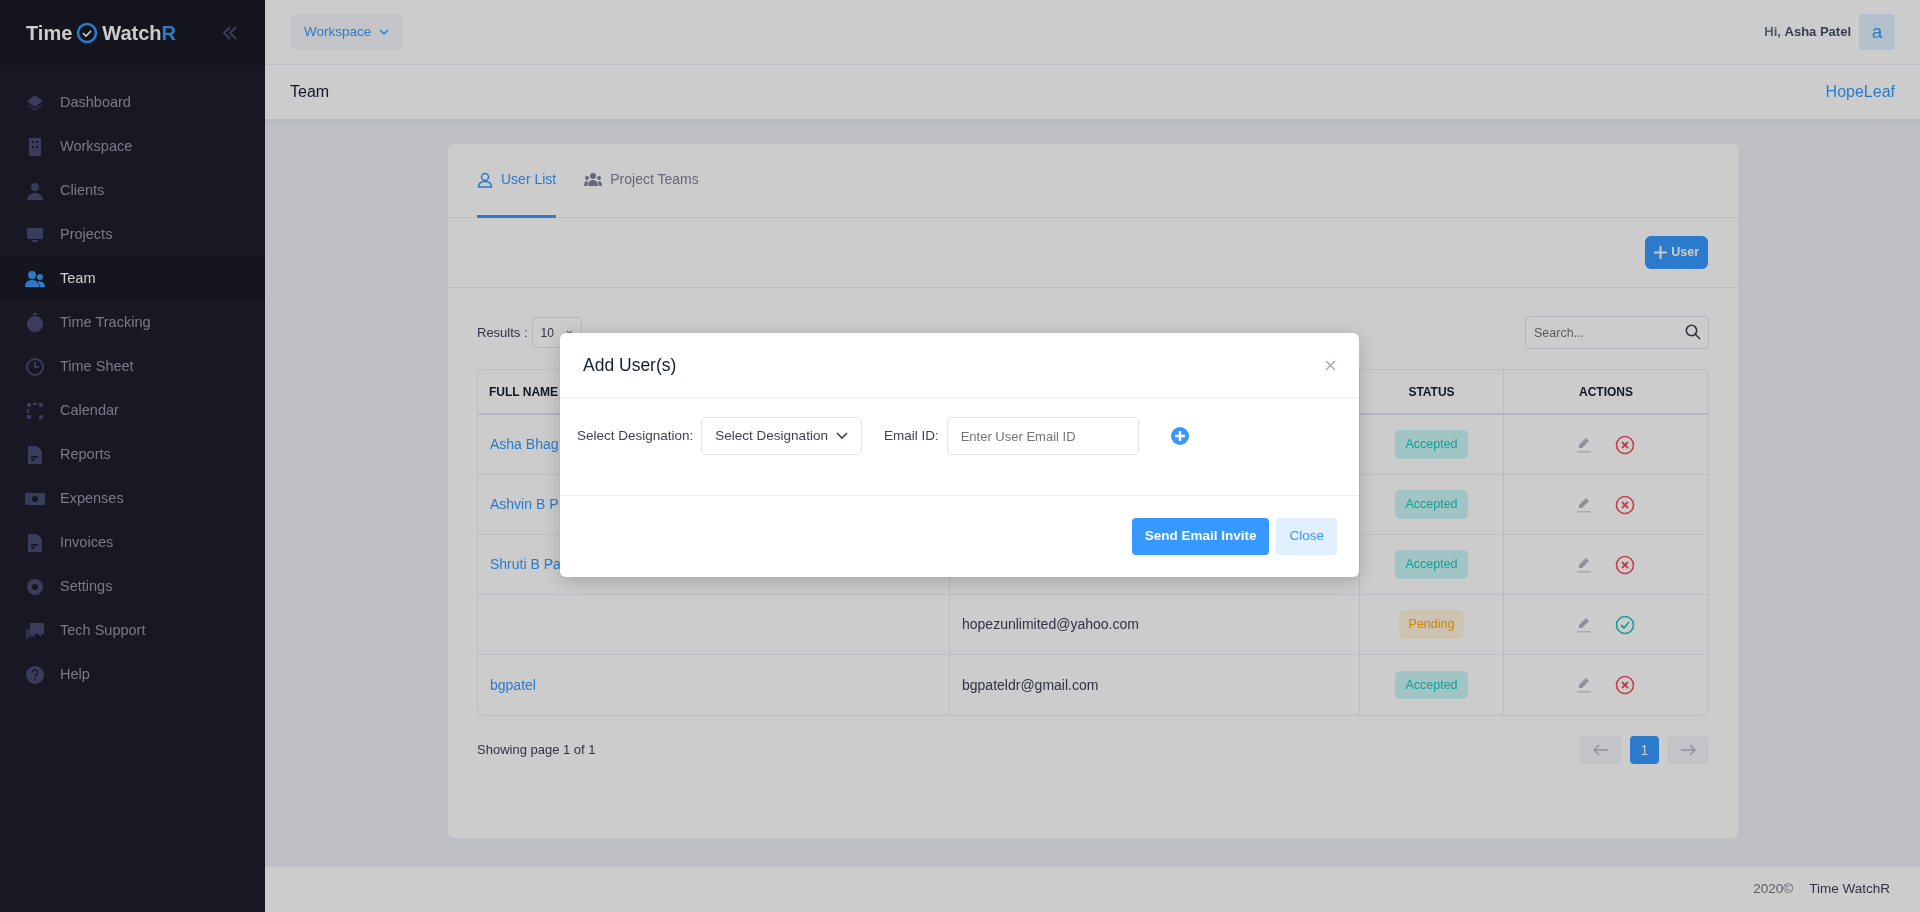 Image resolution: width=1920 pixels, height=912 pixels. Describe the element at coordinates (1030, 685) in the screenshot. I see `table-cell-text: bgpateldr@gmail.com` at that location.